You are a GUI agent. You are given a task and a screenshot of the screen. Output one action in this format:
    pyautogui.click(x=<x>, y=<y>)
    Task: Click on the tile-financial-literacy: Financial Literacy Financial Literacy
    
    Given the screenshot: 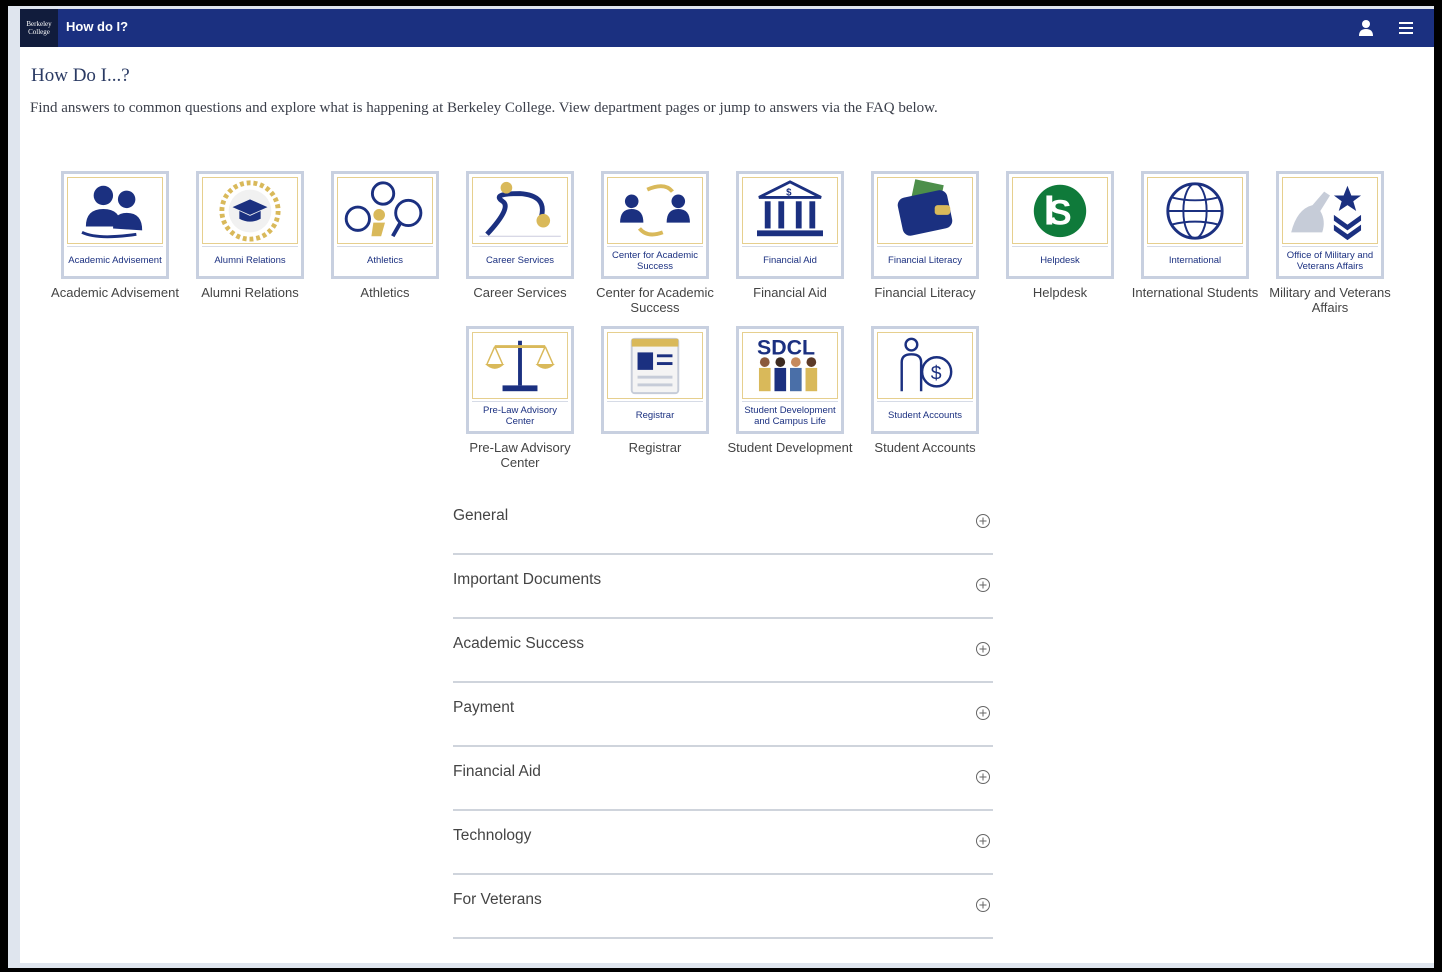 What is the action you would take?
    pyautogui.click(x=925, y=235)
    